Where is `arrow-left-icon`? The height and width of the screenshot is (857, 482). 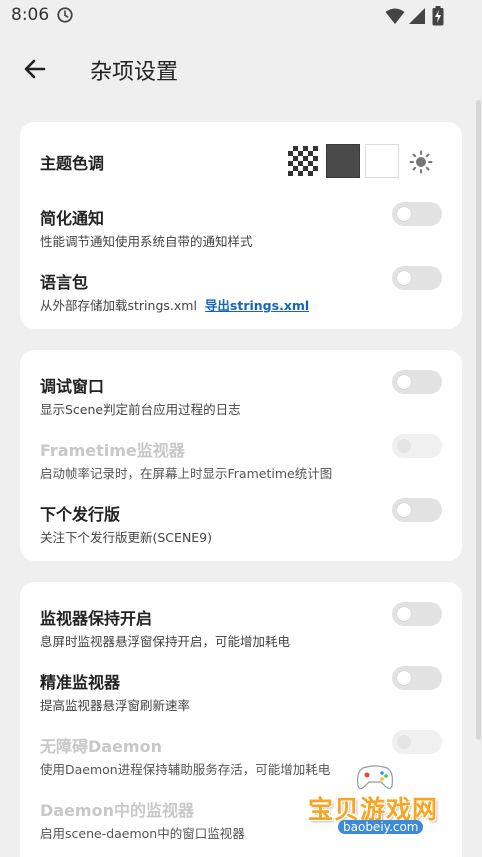 arrow-left-icon is located at coordinates (35, 69).